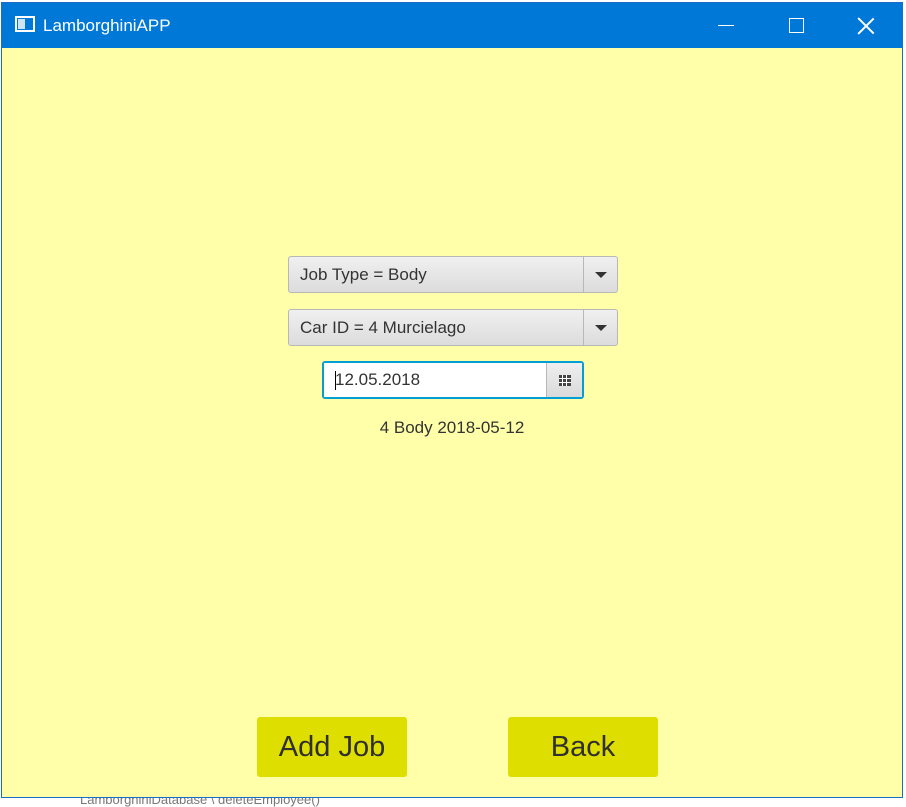 The height and width of the screenshot is (807, 906). I want to click on car-id-combobox: Car ID = 4 Murcielago, so click(453, 327).